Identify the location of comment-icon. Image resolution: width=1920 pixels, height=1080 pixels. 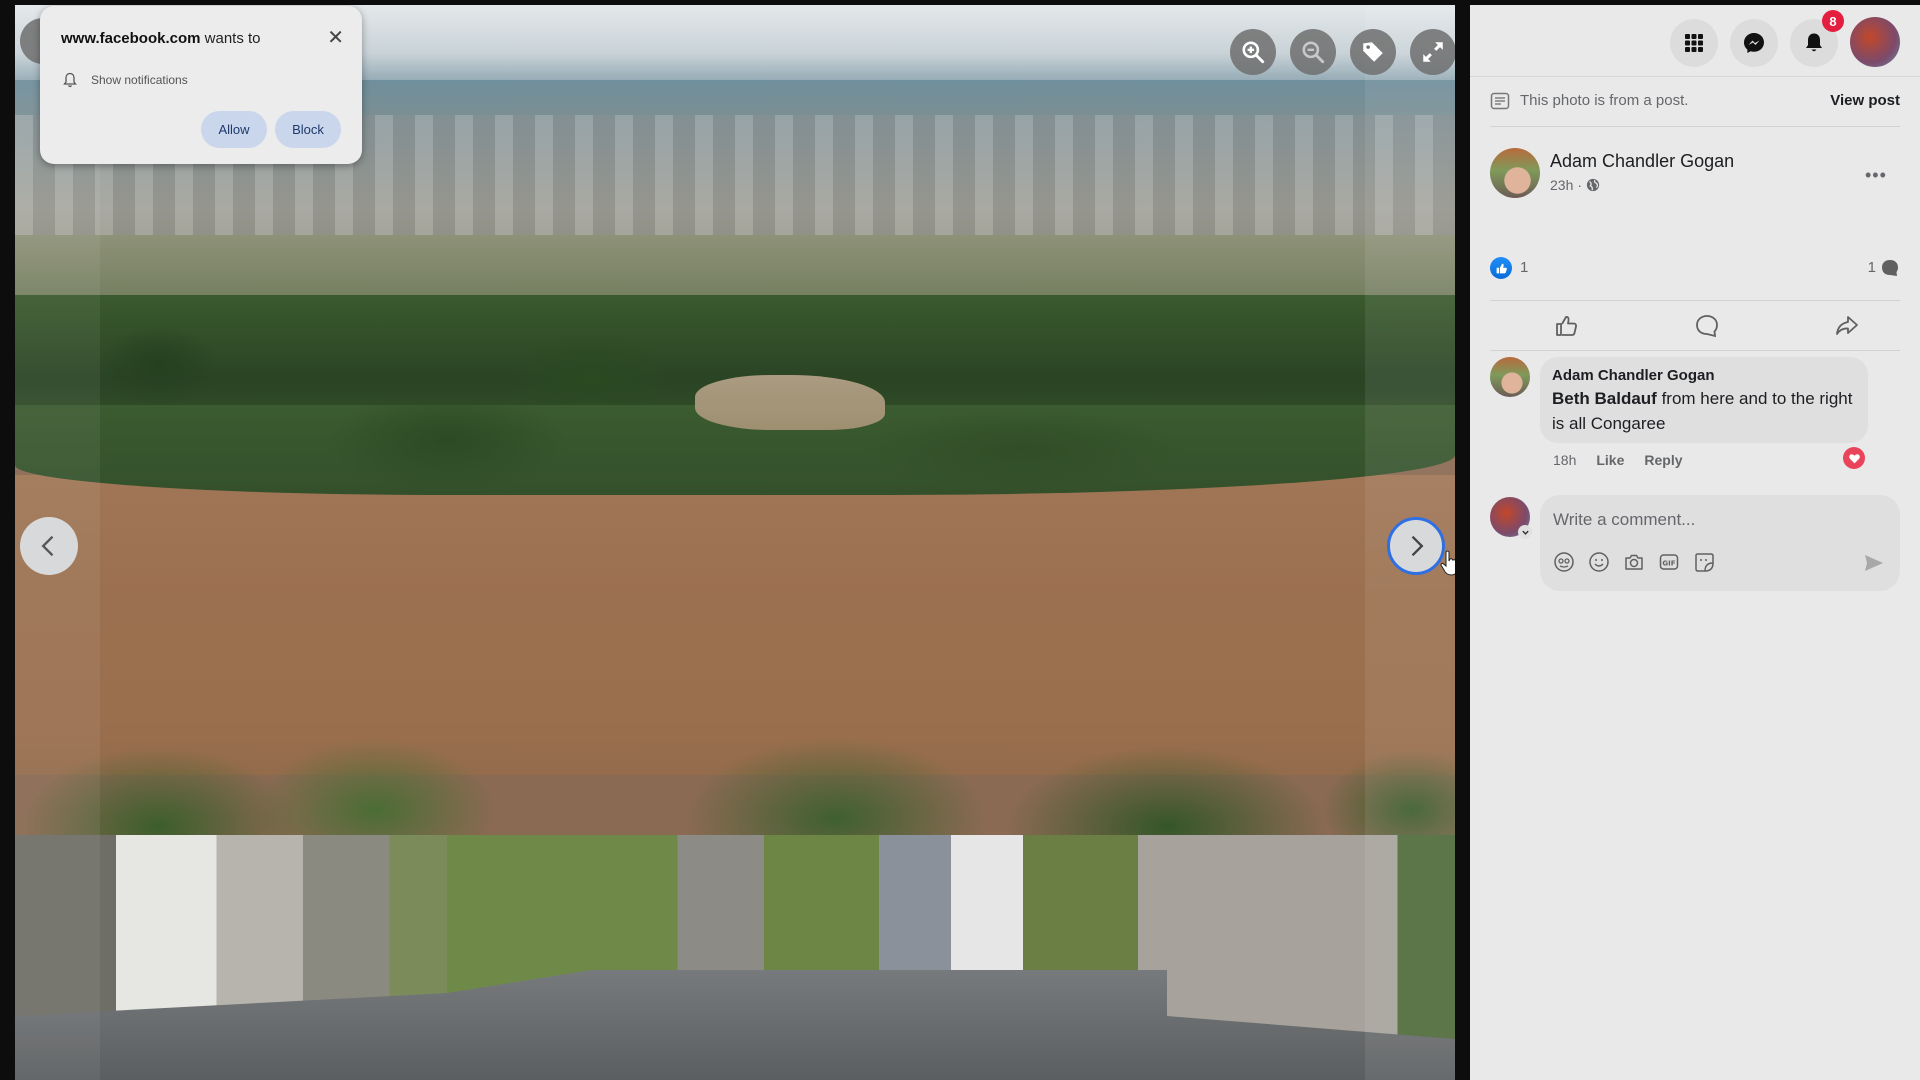
(1707, 326).